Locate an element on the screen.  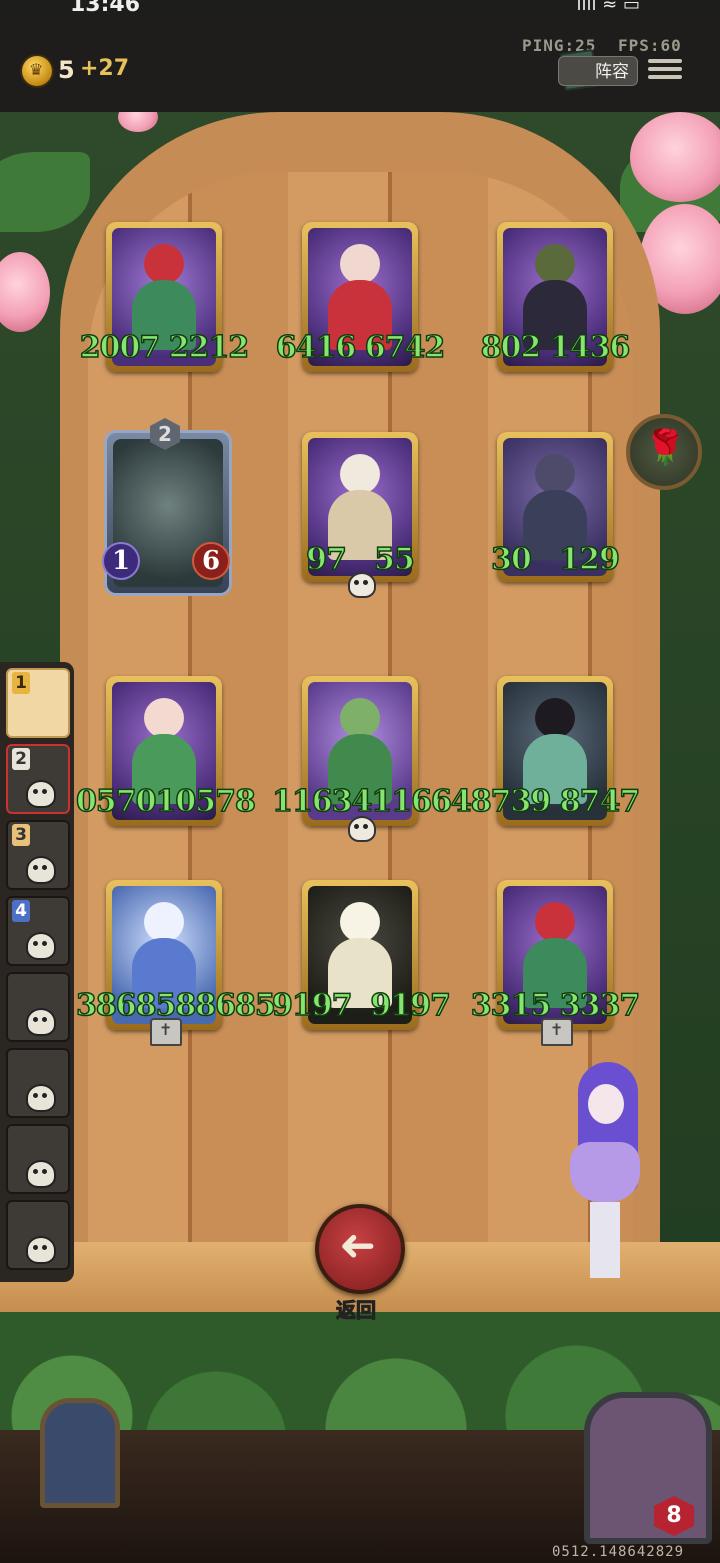
shop-portrait is located at coordinates (80, 1453).